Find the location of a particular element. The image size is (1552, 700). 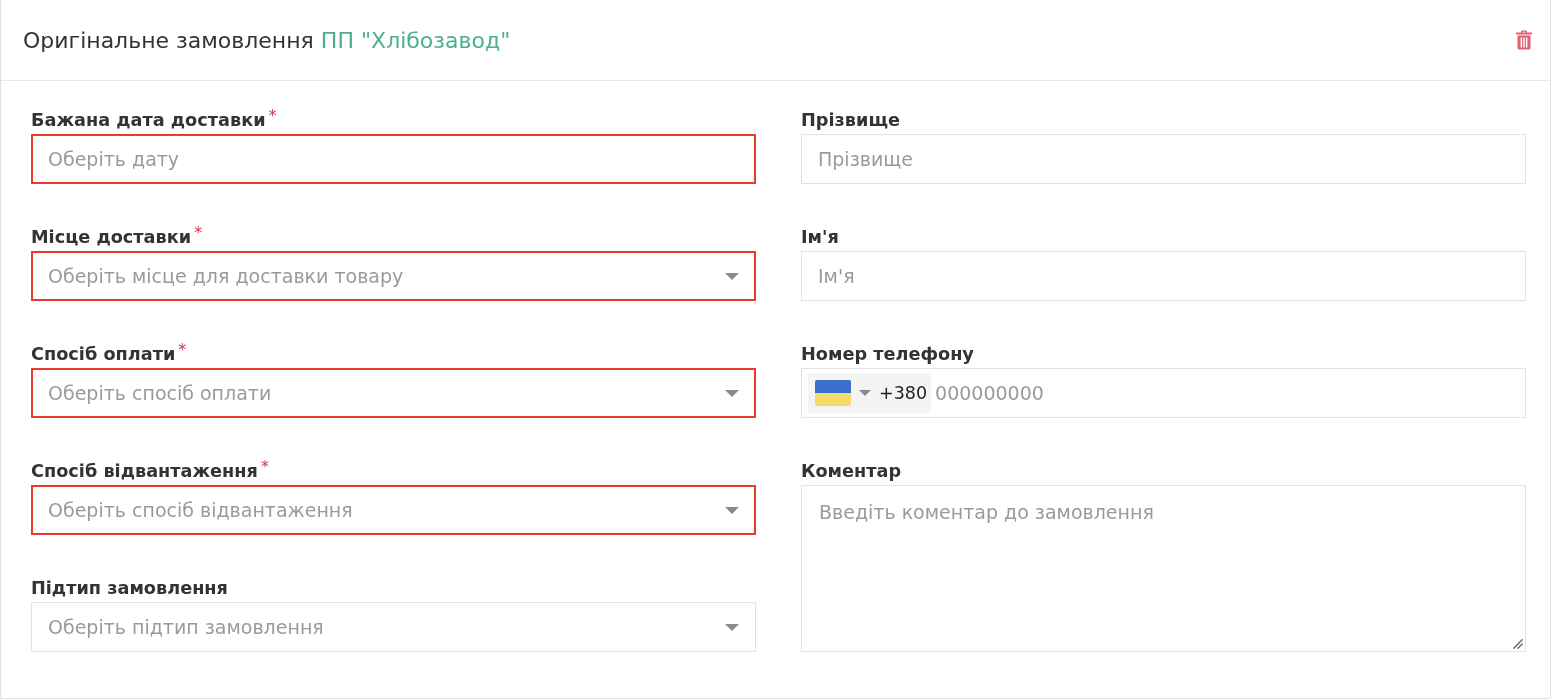

field-label: Прізвище is located at coordinates (850, 120).